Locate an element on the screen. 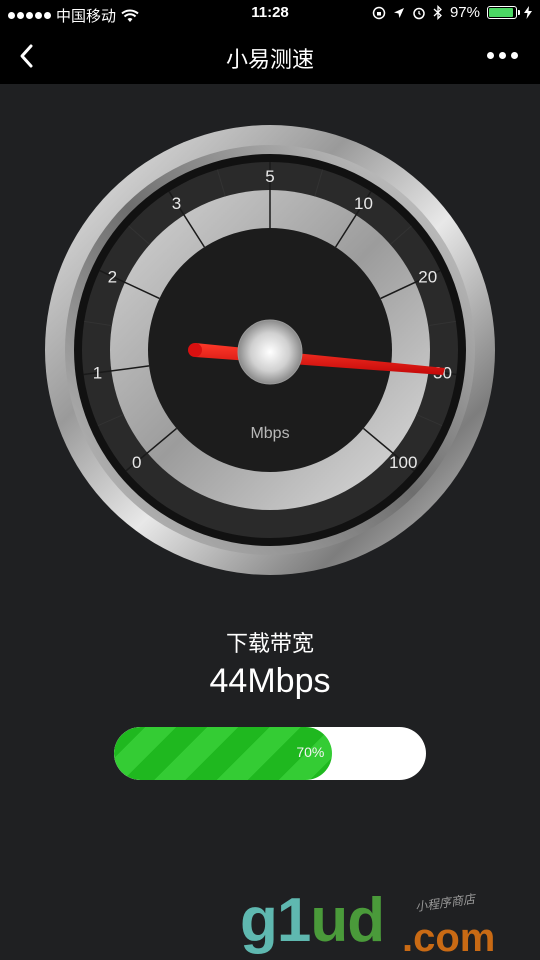 The height and width of the screenshot is (960, 540). gauge-scale-label: 5 is located at coordinates (269, 176).